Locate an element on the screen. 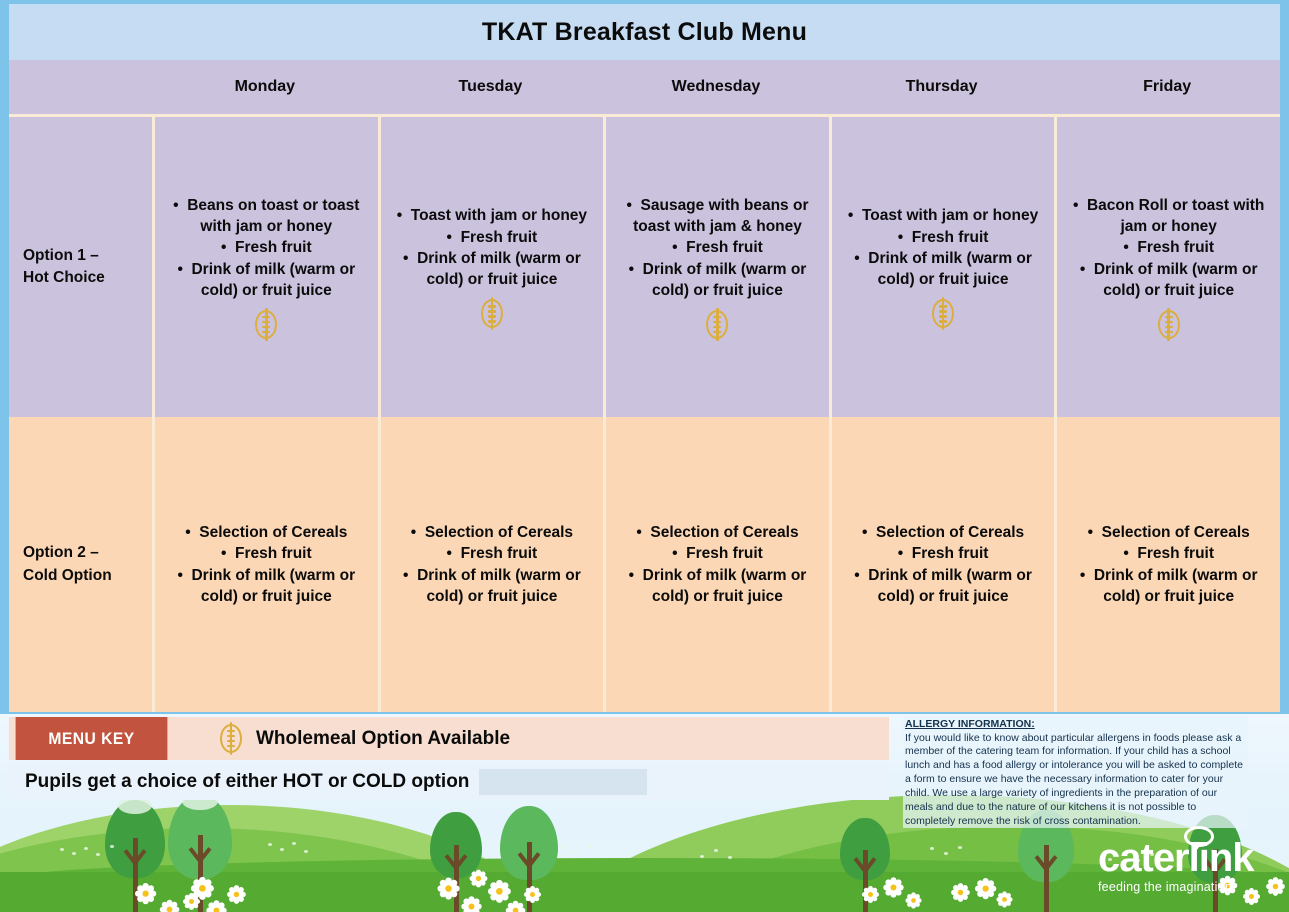  page-title: TKAT Breakfast Club Menu is located at coordinates (644, 31).